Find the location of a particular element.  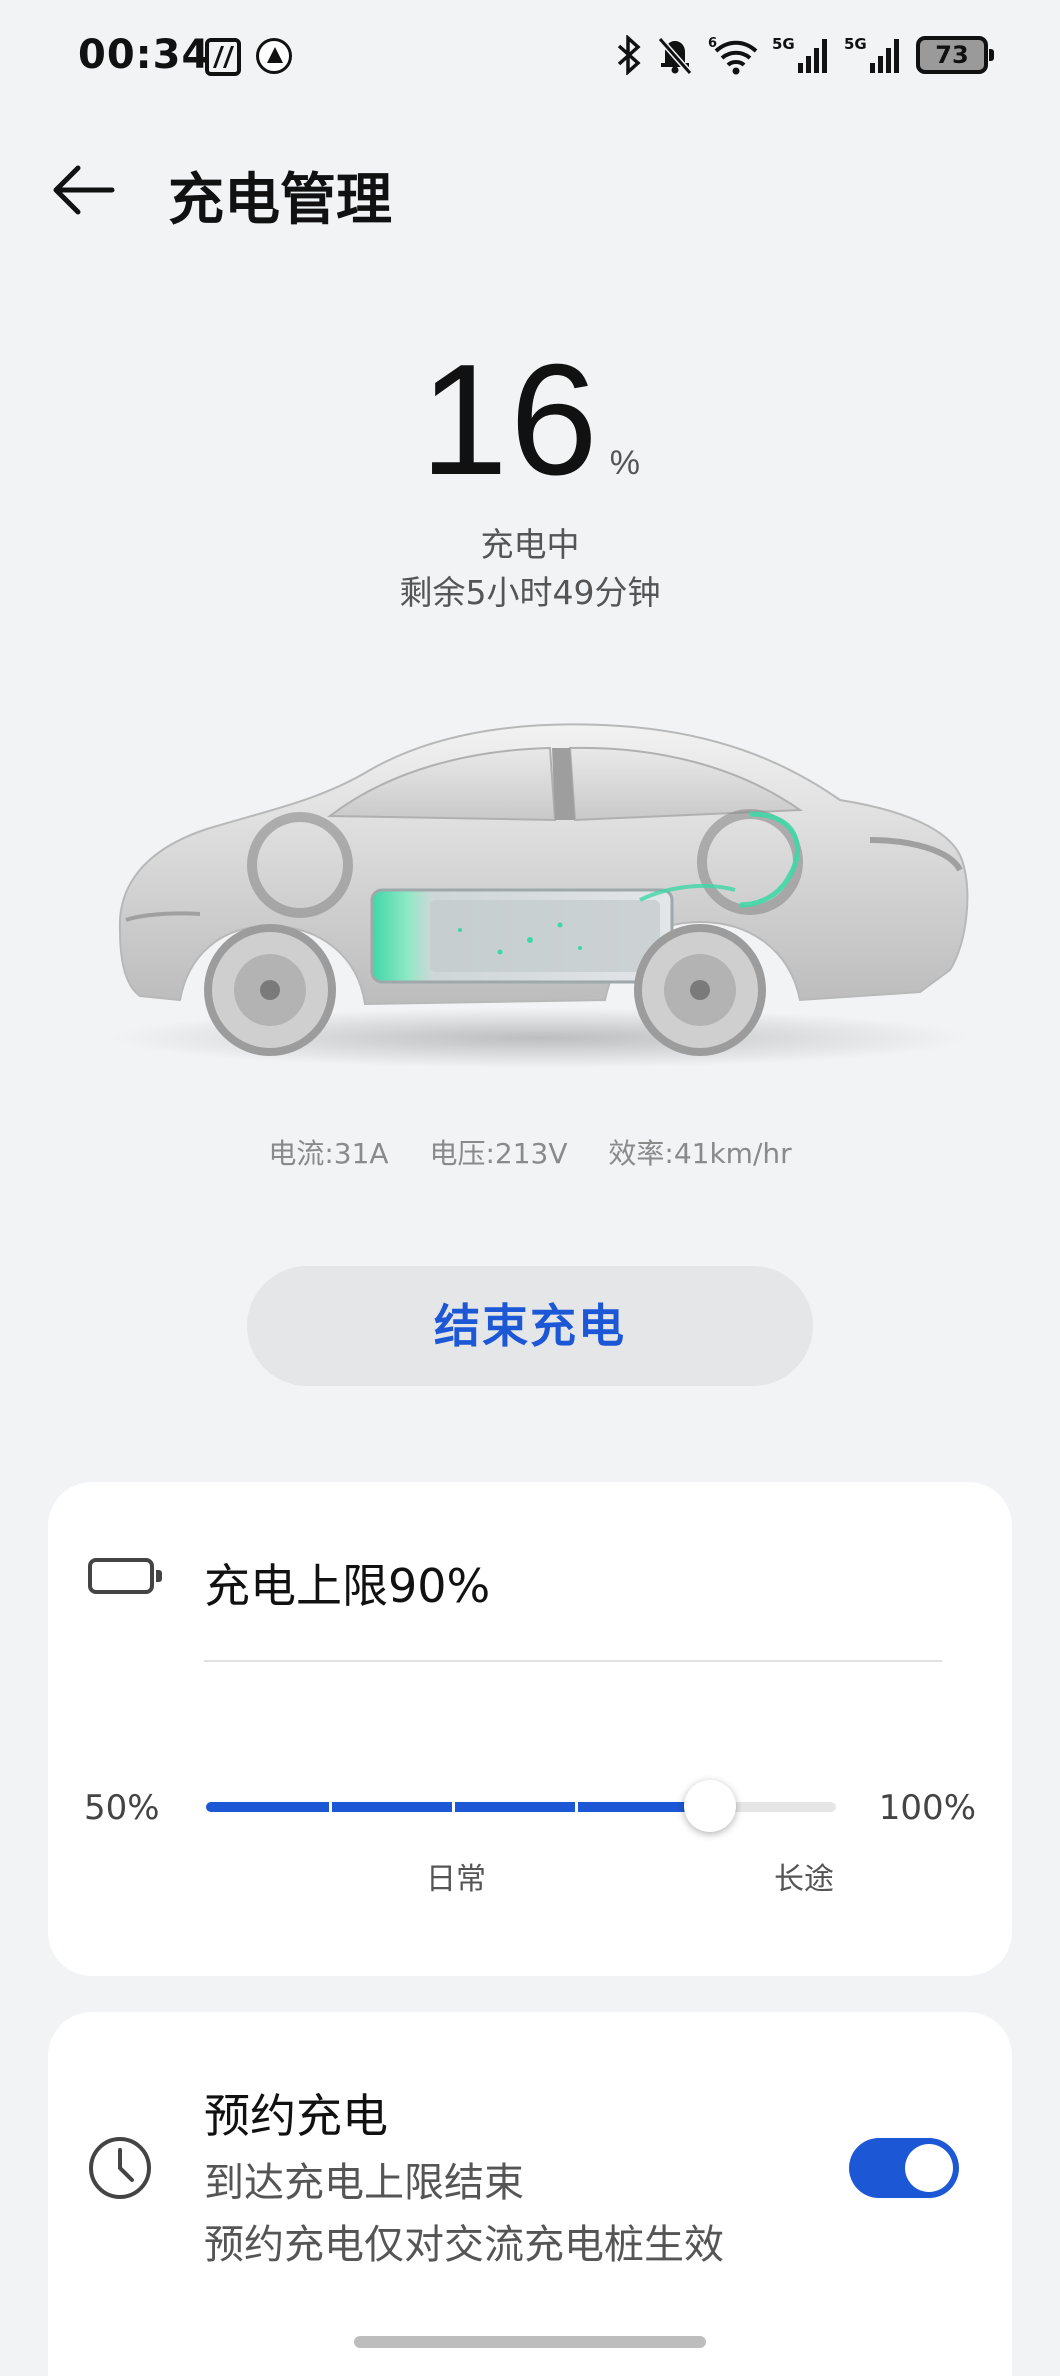

clock-icon is located at coordinates (120, 2168).